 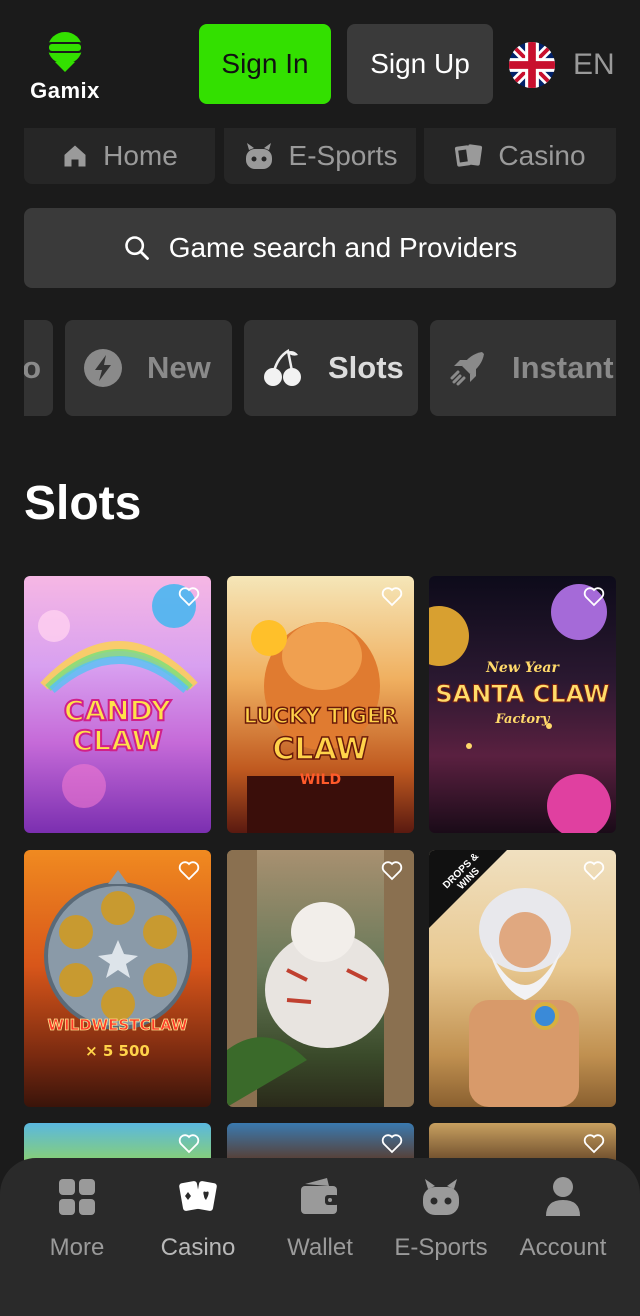 What do you see at coordinates (563, 1196) in the screenshot?
I see `user-icon` at bounding box center [563, 1196].